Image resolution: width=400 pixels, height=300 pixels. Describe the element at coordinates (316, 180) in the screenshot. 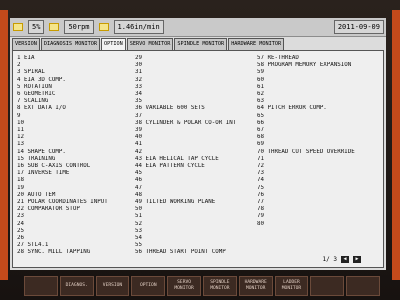

I see `option-row: 74` at that location.